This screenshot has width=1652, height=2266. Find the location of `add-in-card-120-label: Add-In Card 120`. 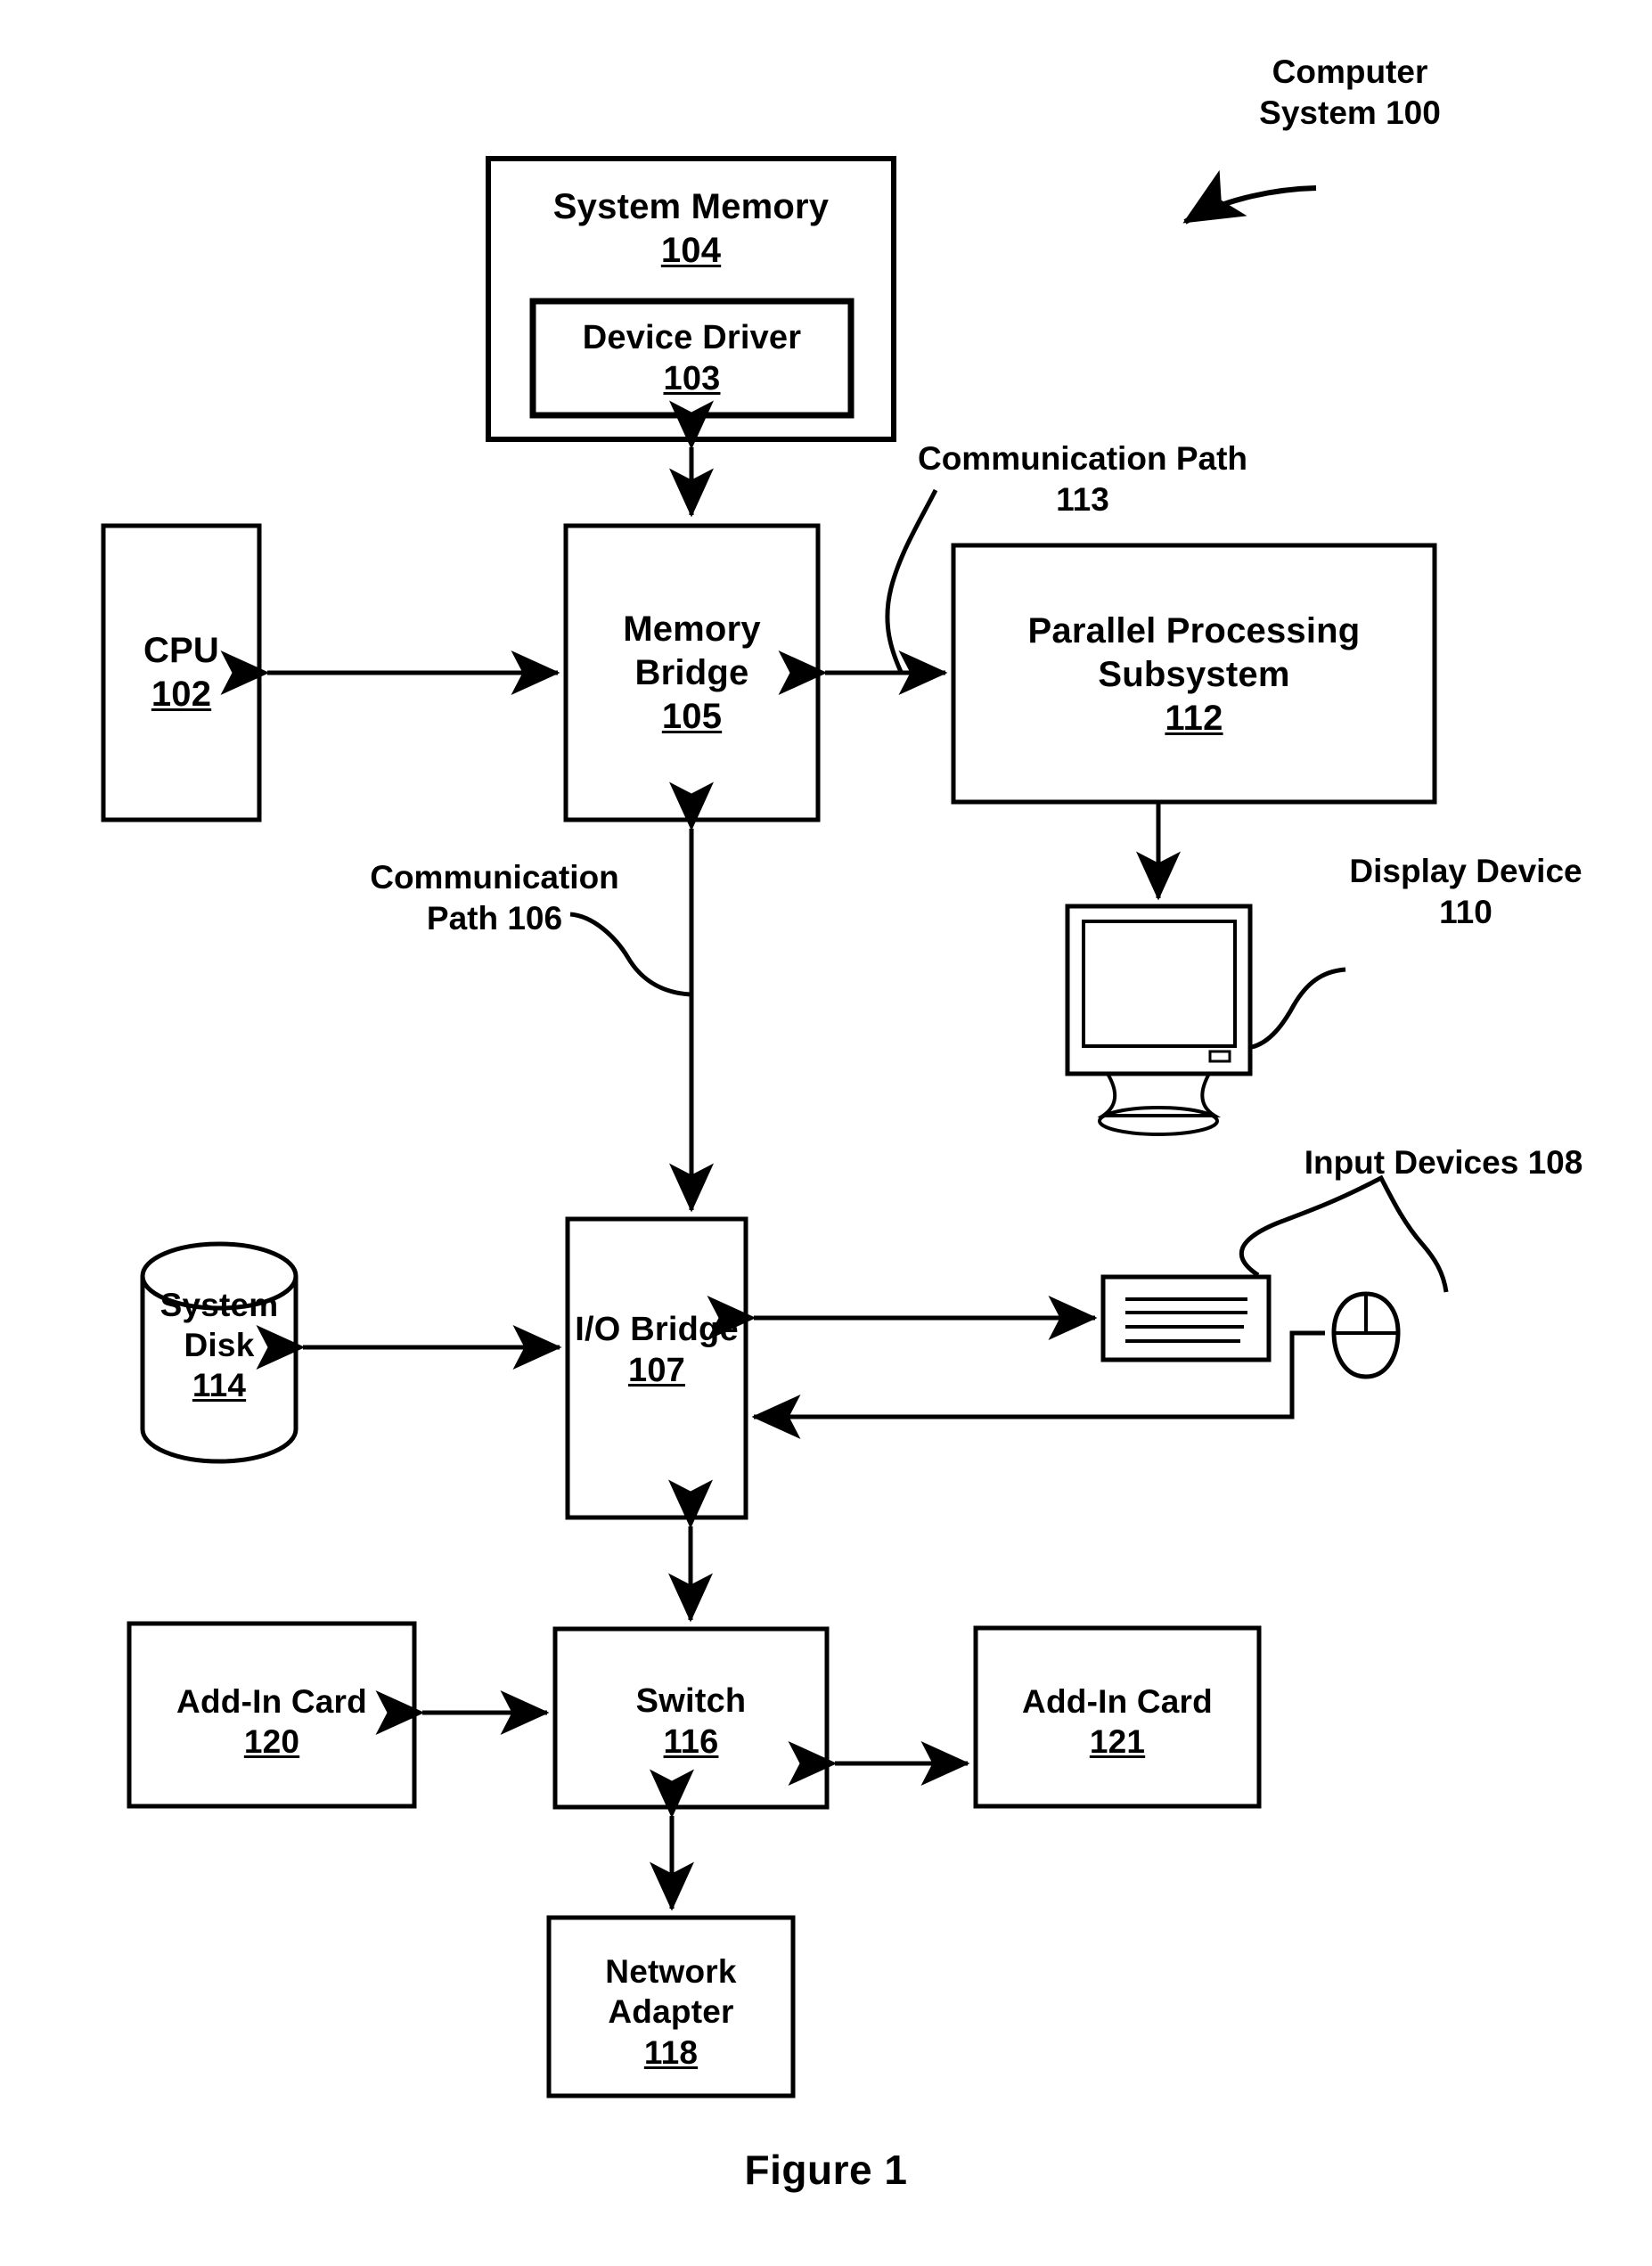

add-in-card-120-label: Add-In Card 120 is located at coordinates (271, 1721).